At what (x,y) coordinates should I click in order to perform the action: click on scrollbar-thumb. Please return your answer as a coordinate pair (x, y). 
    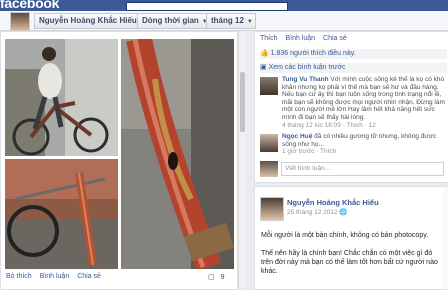
    Looking at the image, I should click on (242, 102).